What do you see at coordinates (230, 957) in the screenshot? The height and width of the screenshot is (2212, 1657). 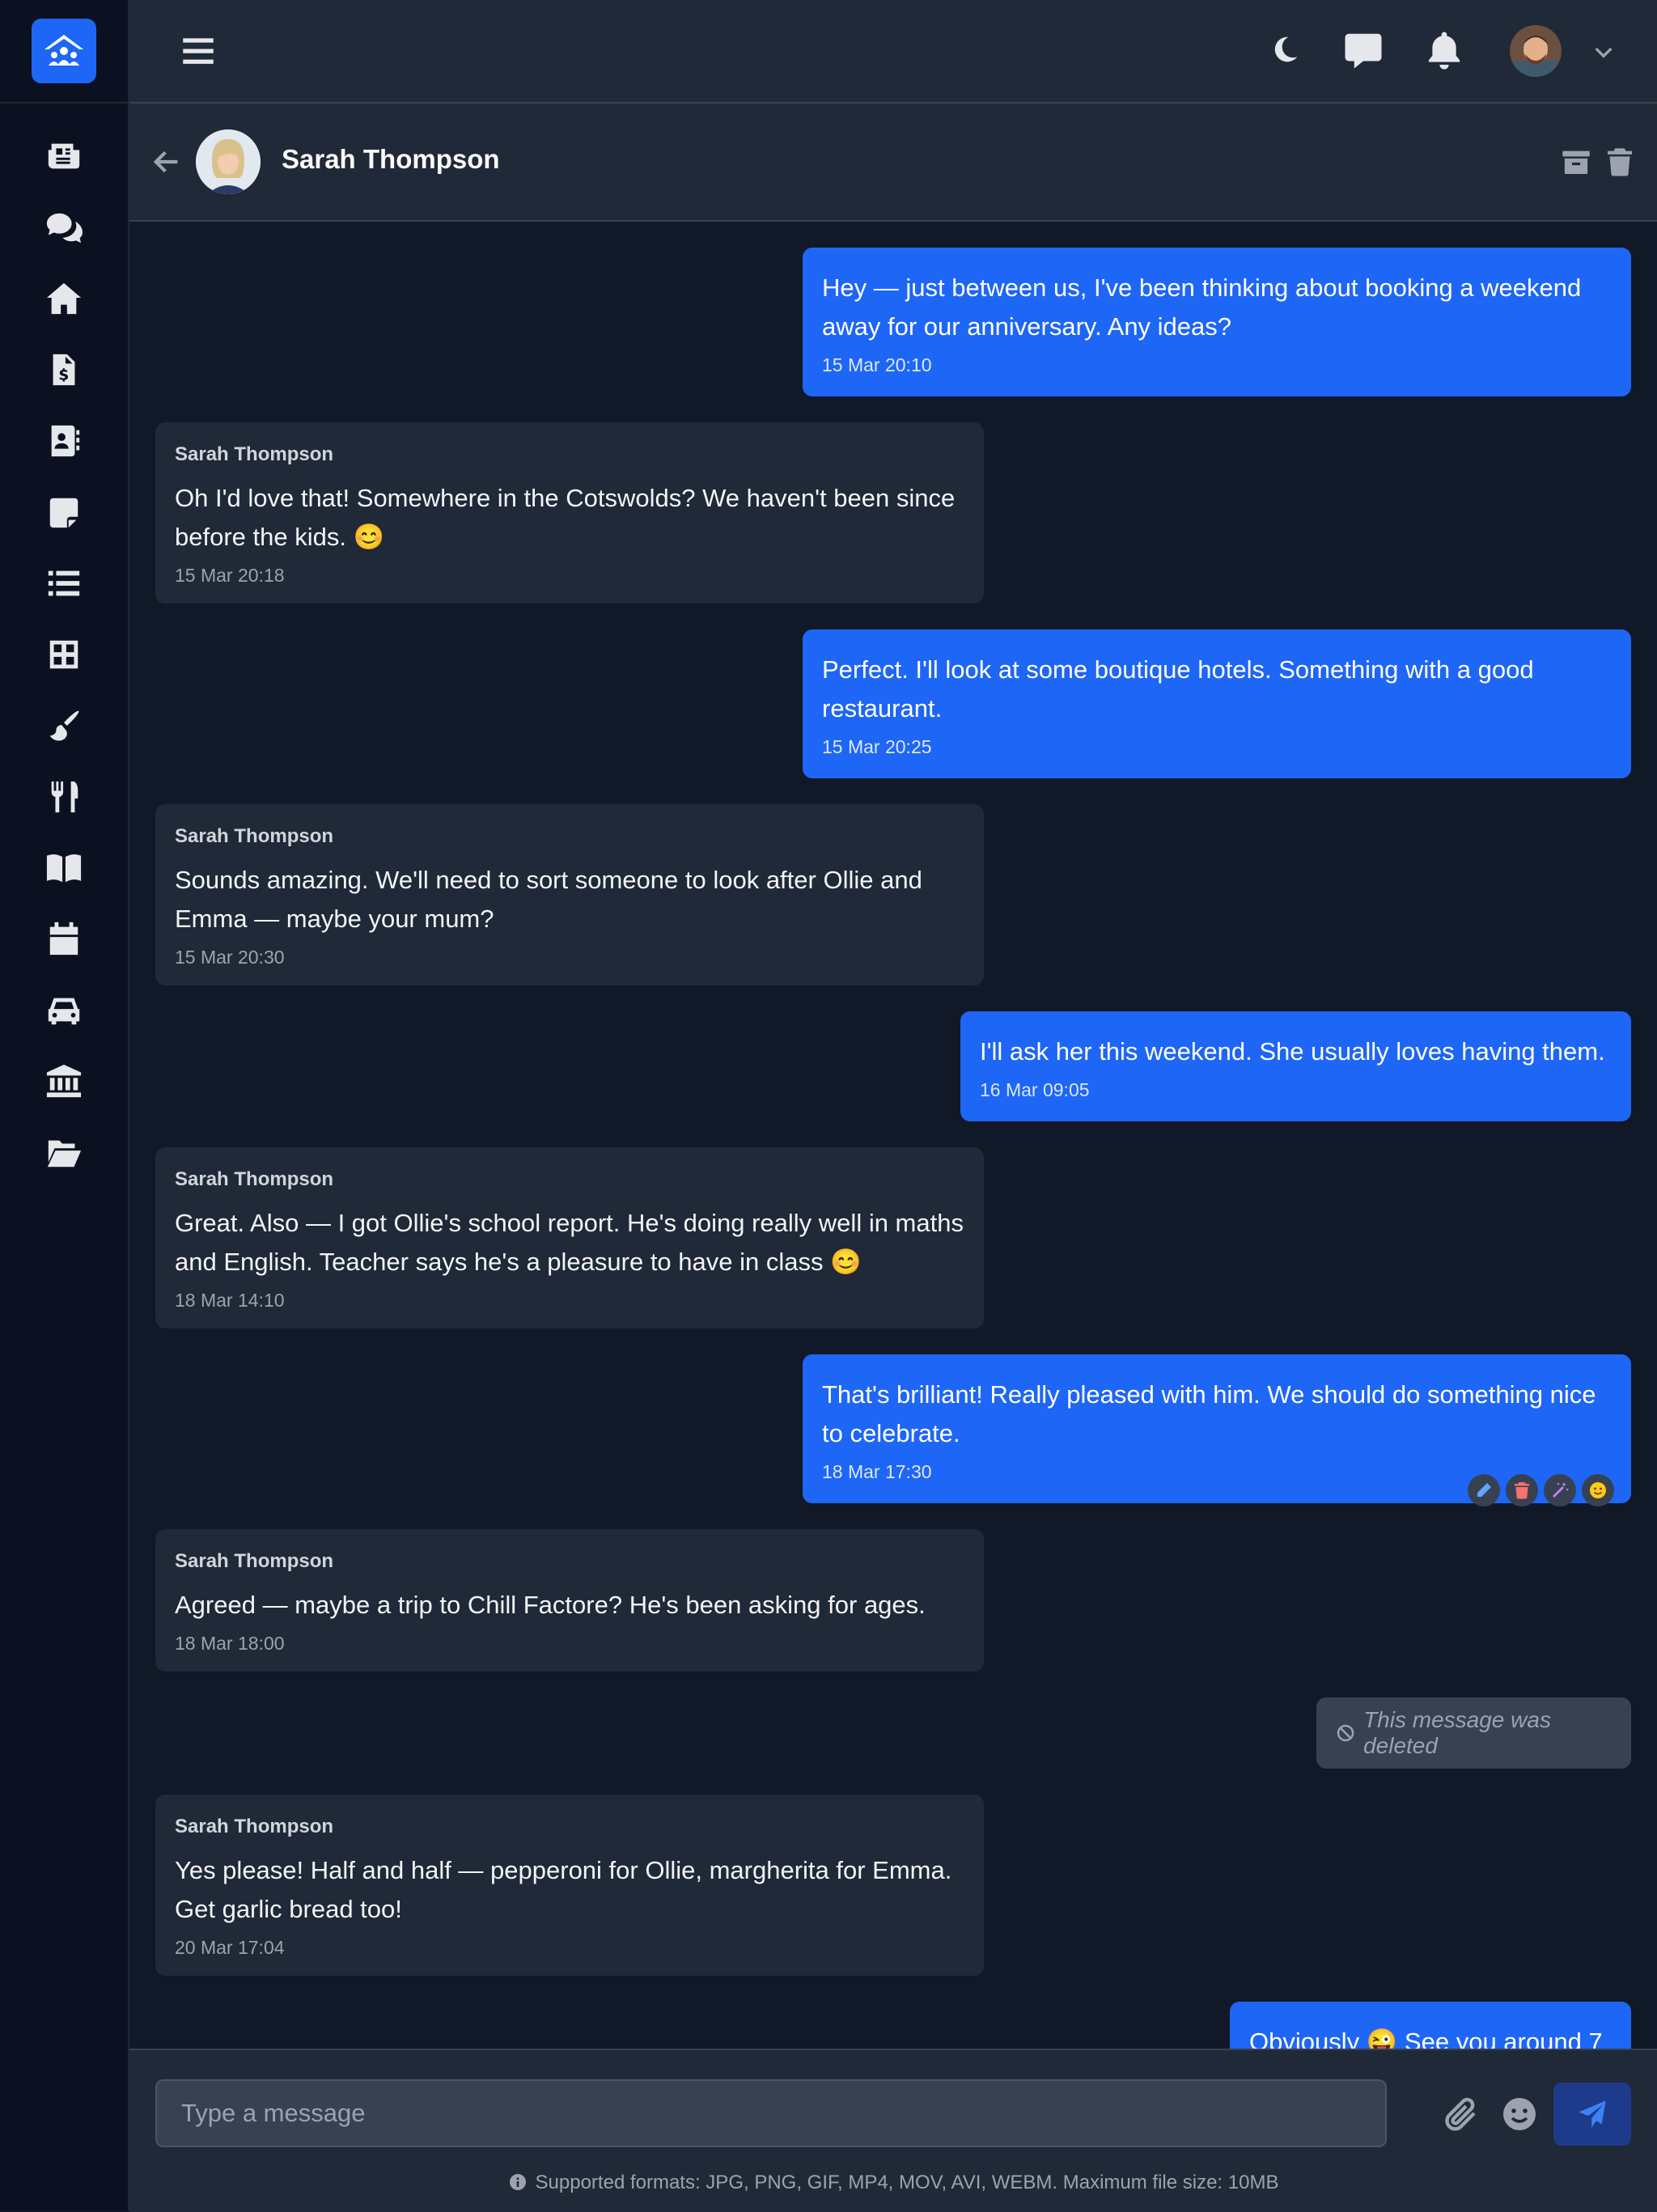 I see `message-time: 15 Mar 20:30` at bounding box center [230, 957].